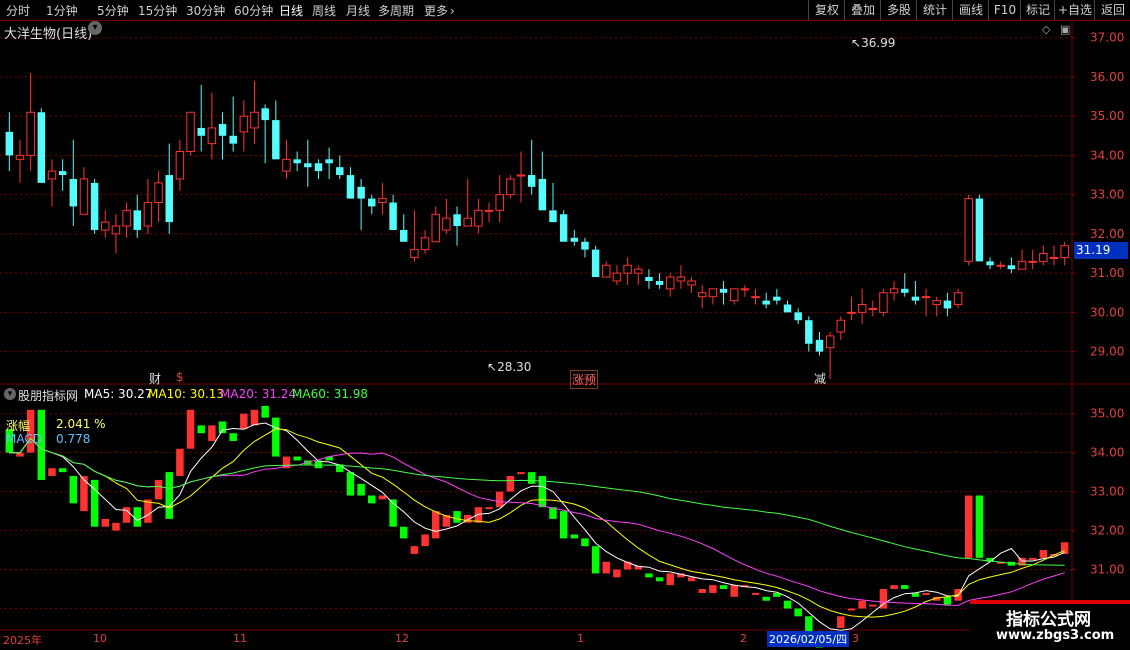  Describe the element at coordinates (1107, 273) in the screenshot. I see `price-tick-label: 31.00` at that location.